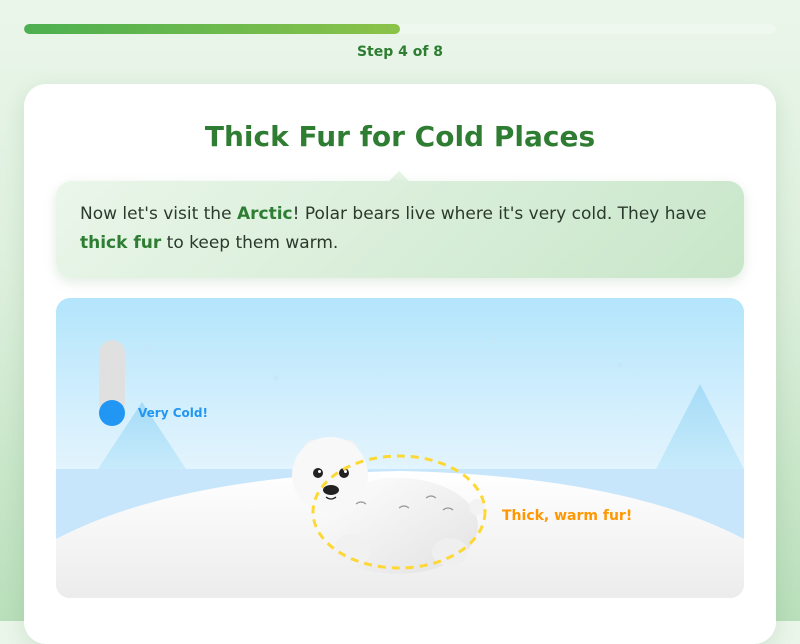  What do you see at coordinates (400, 136) in the screenshot?
I see `lesson-title: Thick Fur for Cold Places` at bounding box center [400, 136].